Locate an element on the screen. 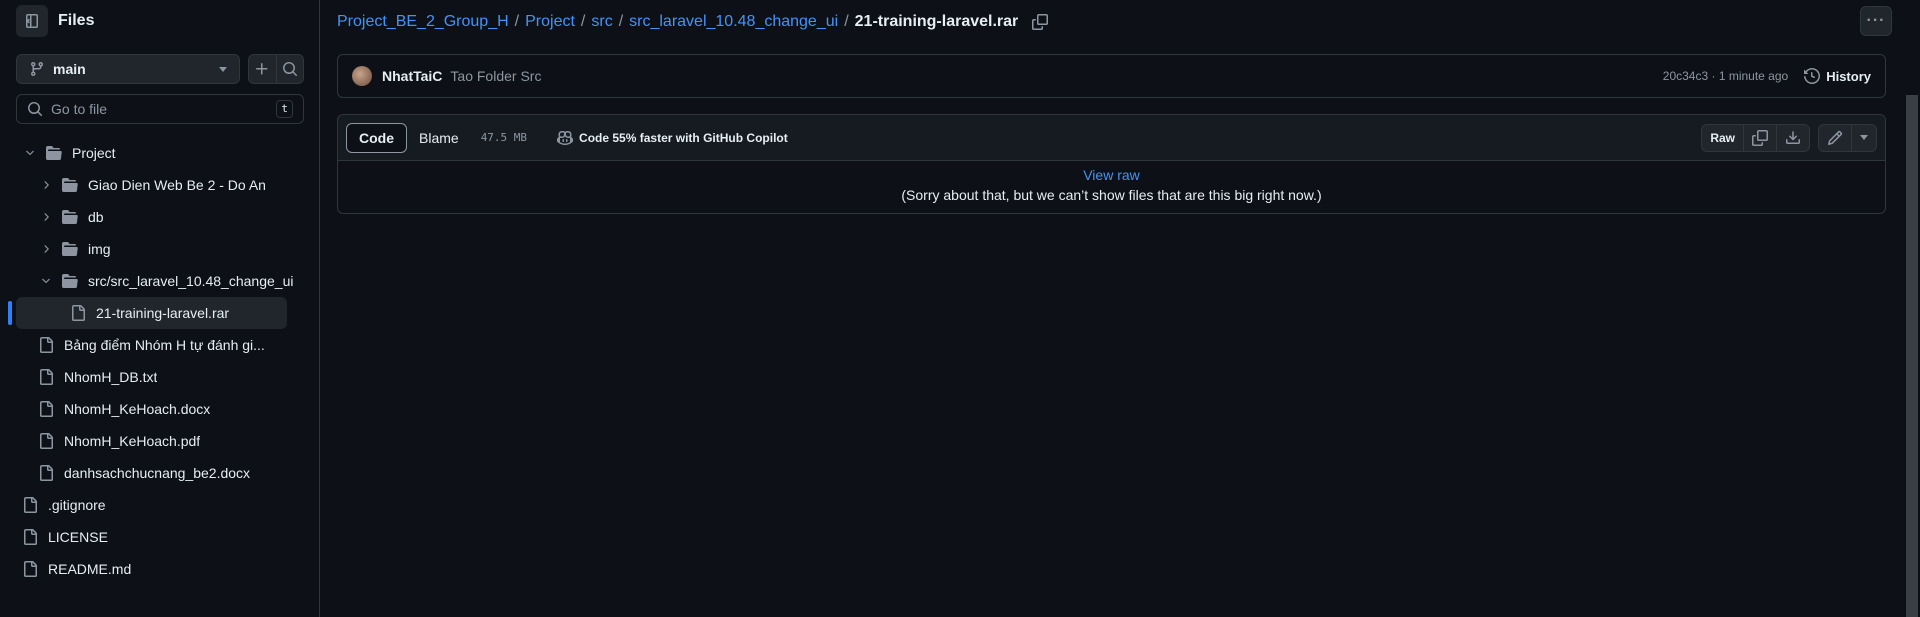  tree-folder: src/src_laravel_10.48_change_ui is located at coordinates (160, 281).